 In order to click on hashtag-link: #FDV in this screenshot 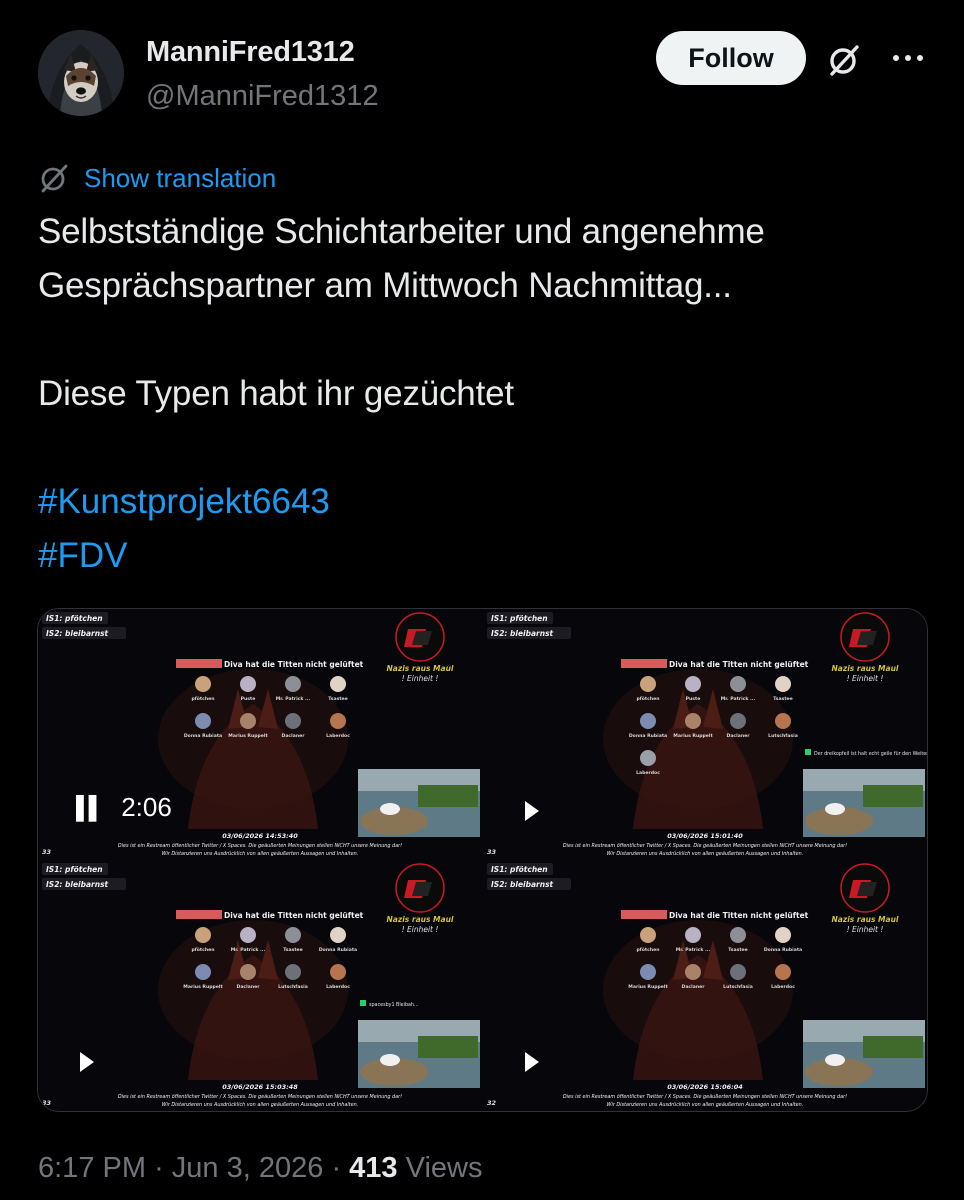, I will do `click(82, 556)`.